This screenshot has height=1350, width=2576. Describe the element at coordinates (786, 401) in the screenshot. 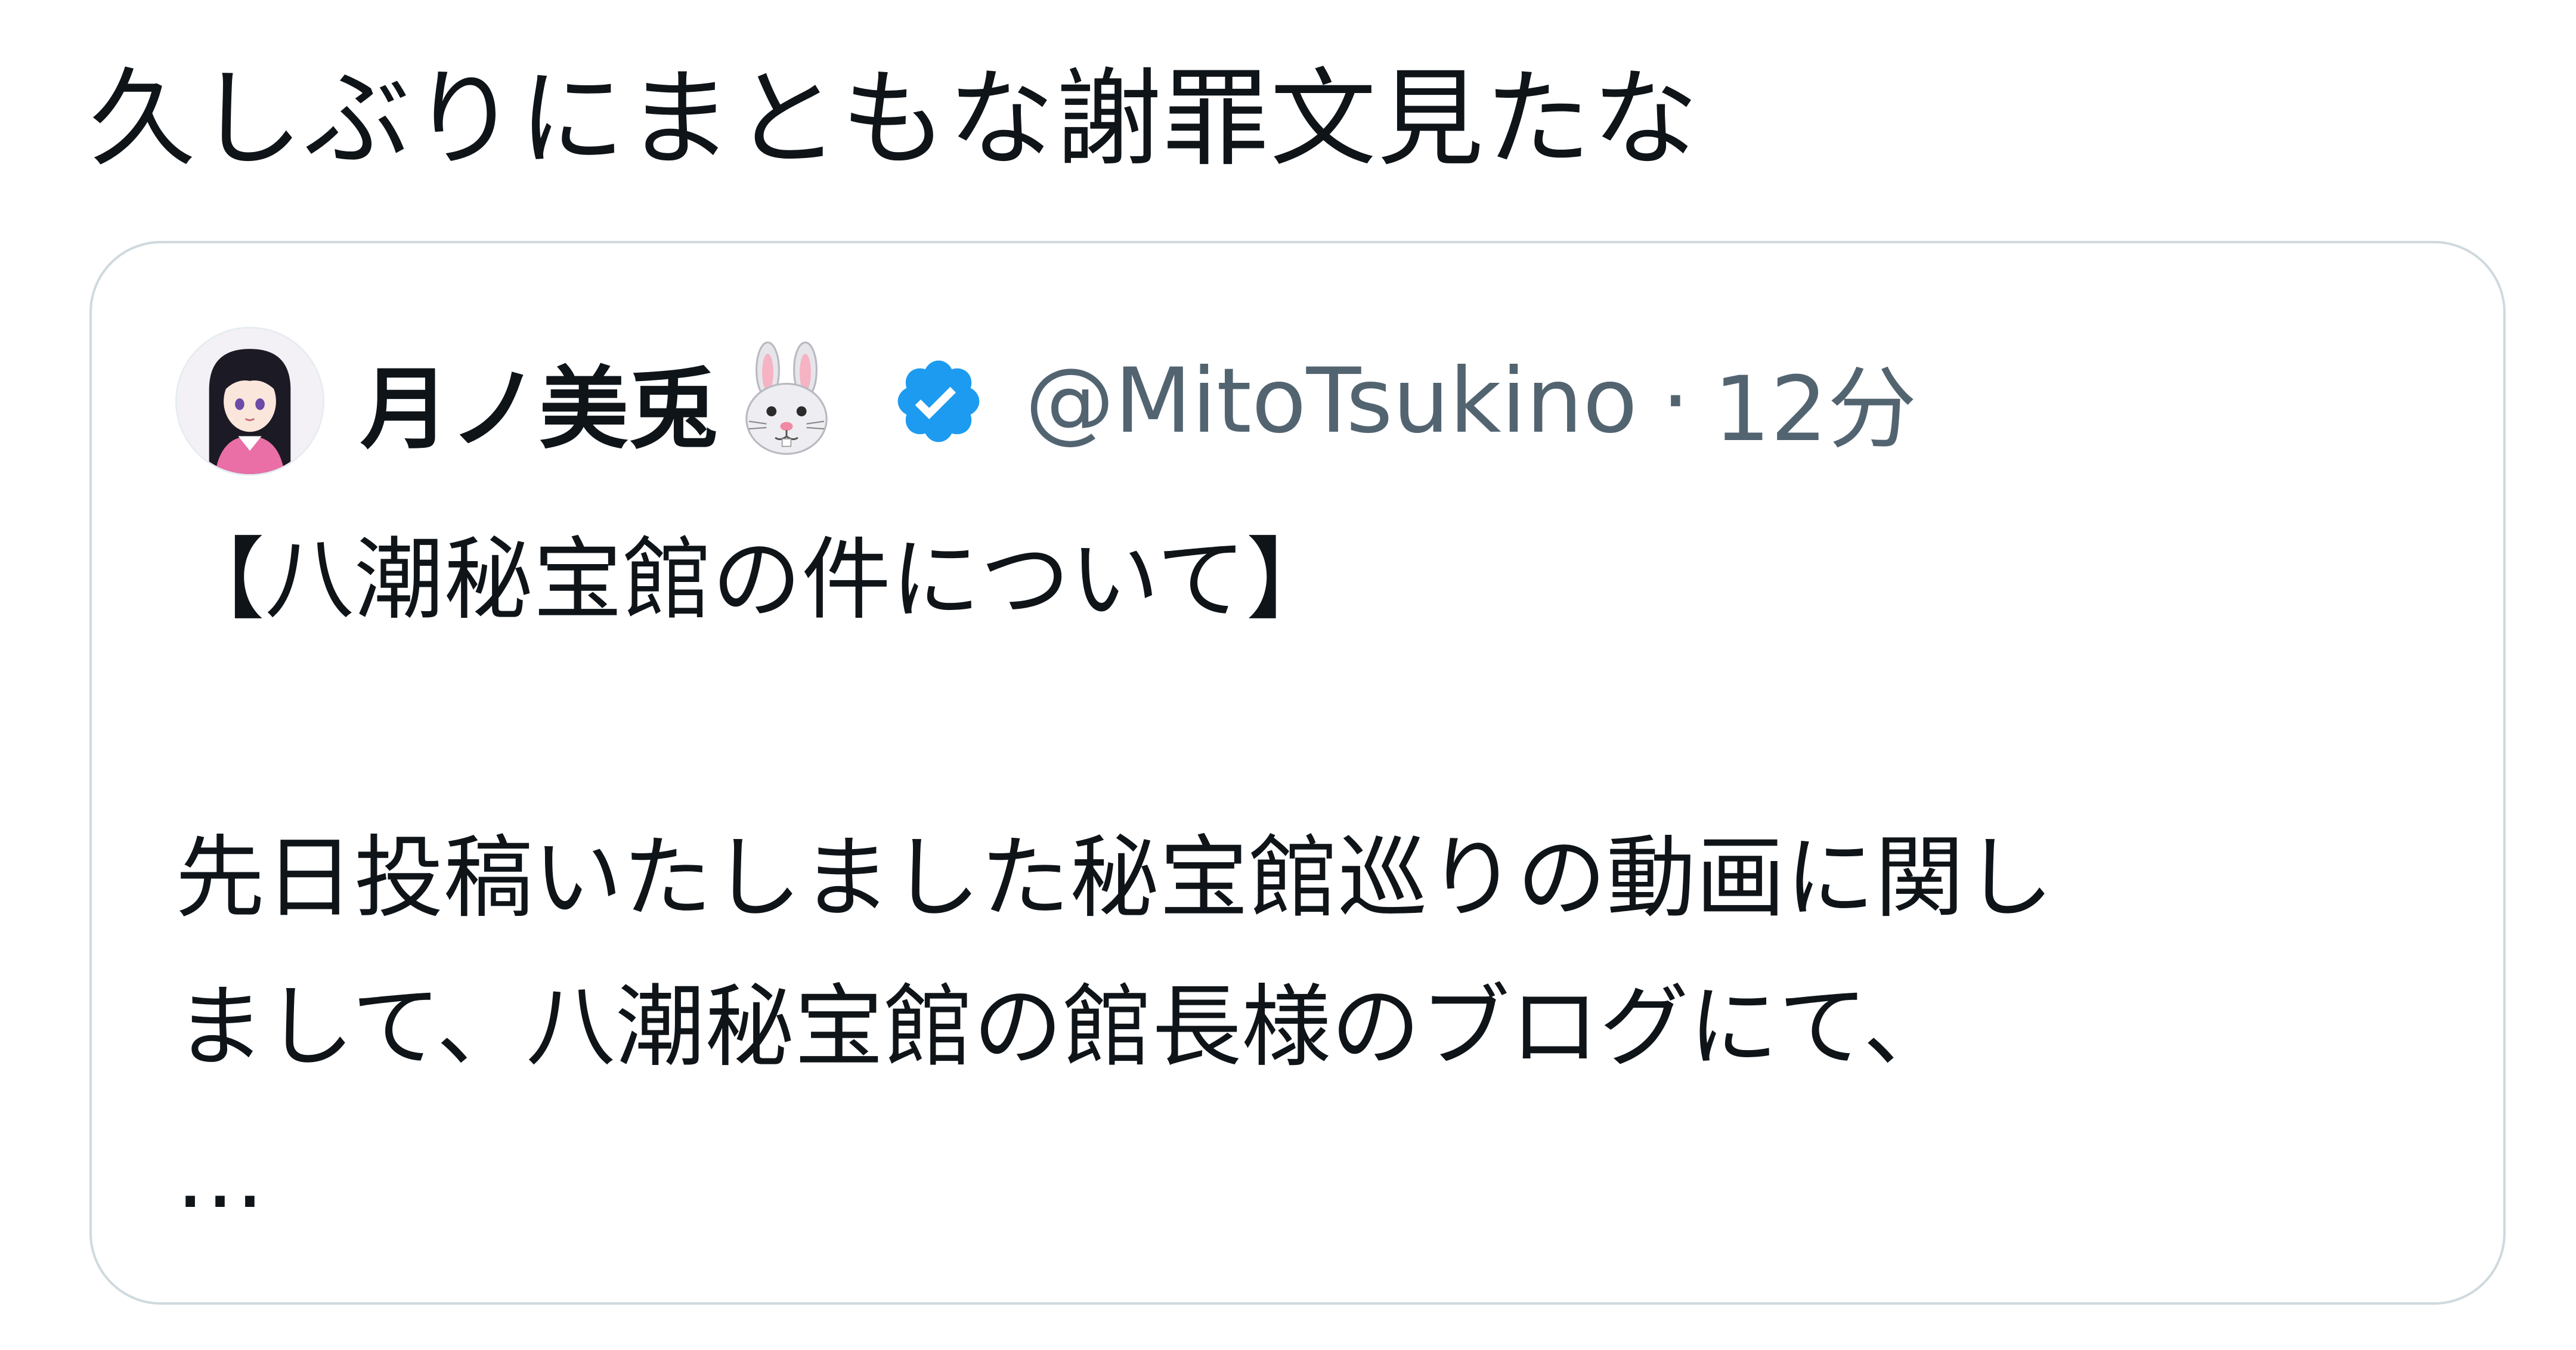

I see `rabbit-face-icon` at that location.